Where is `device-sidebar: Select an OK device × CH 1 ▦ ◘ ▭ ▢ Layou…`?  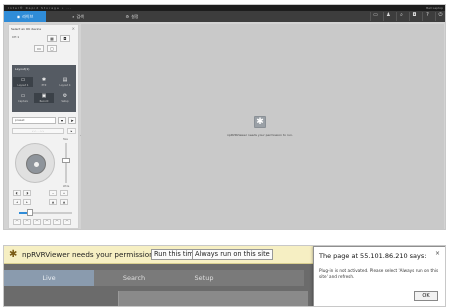 device-sidebar: Select an OK device × CH 1 ▦ ◘ ▭ ▢ Layou… is located at coordinates (43, 126).